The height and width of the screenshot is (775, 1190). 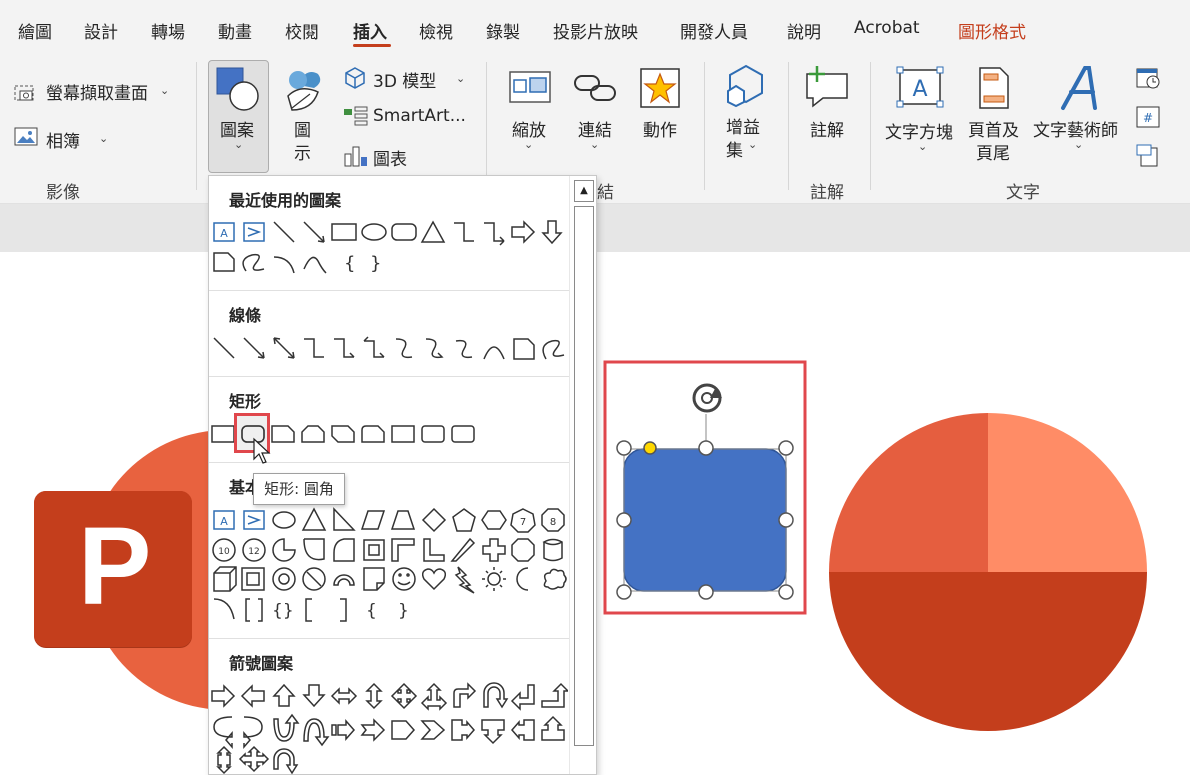 I want to click on trapezoid-icon, so click(x=403, y=520).